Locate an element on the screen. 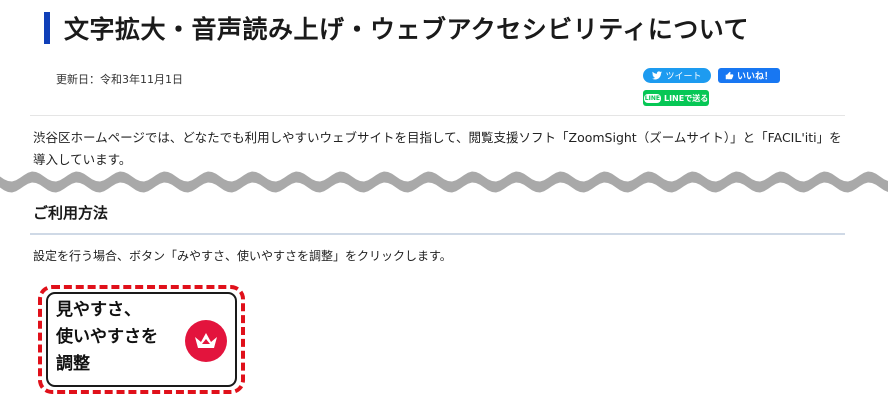 This screenshot has height=405, width=890. line-share-button: LINE LINEで送る is located at coordinates (676, 98).